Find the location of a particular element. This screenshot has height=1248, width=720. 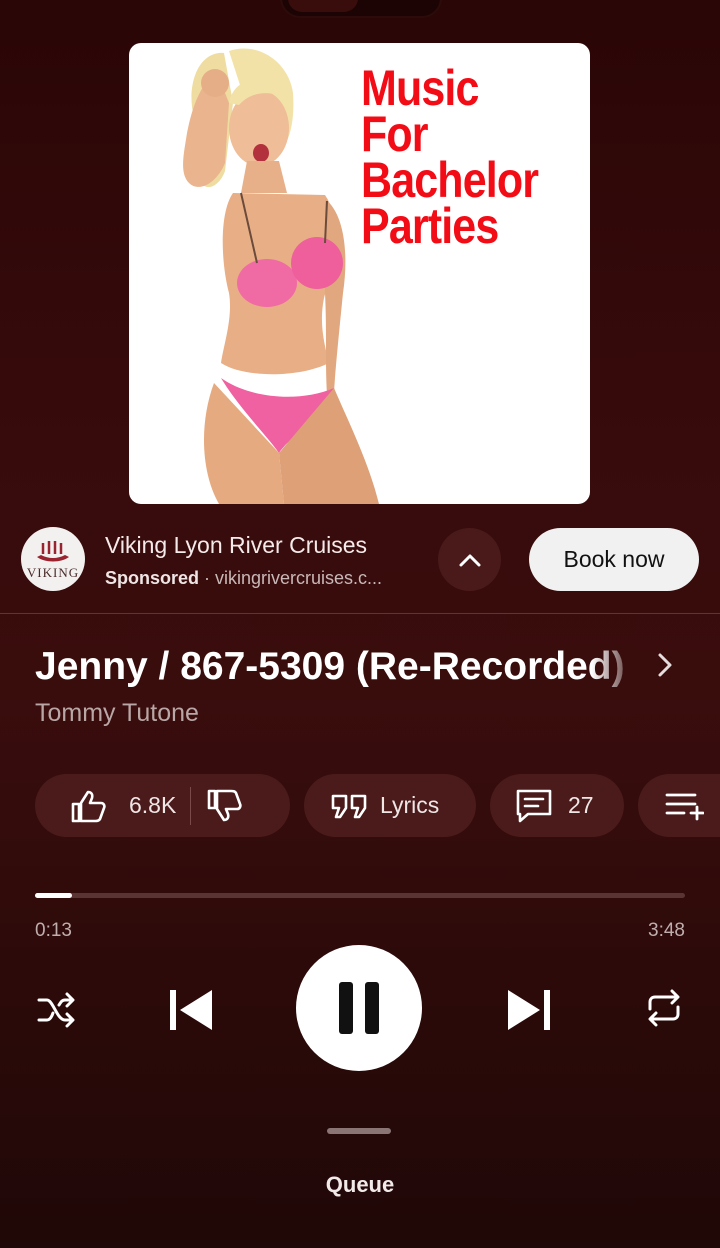

lyrics-button: Lyrics is located at coordinates (390, 805).